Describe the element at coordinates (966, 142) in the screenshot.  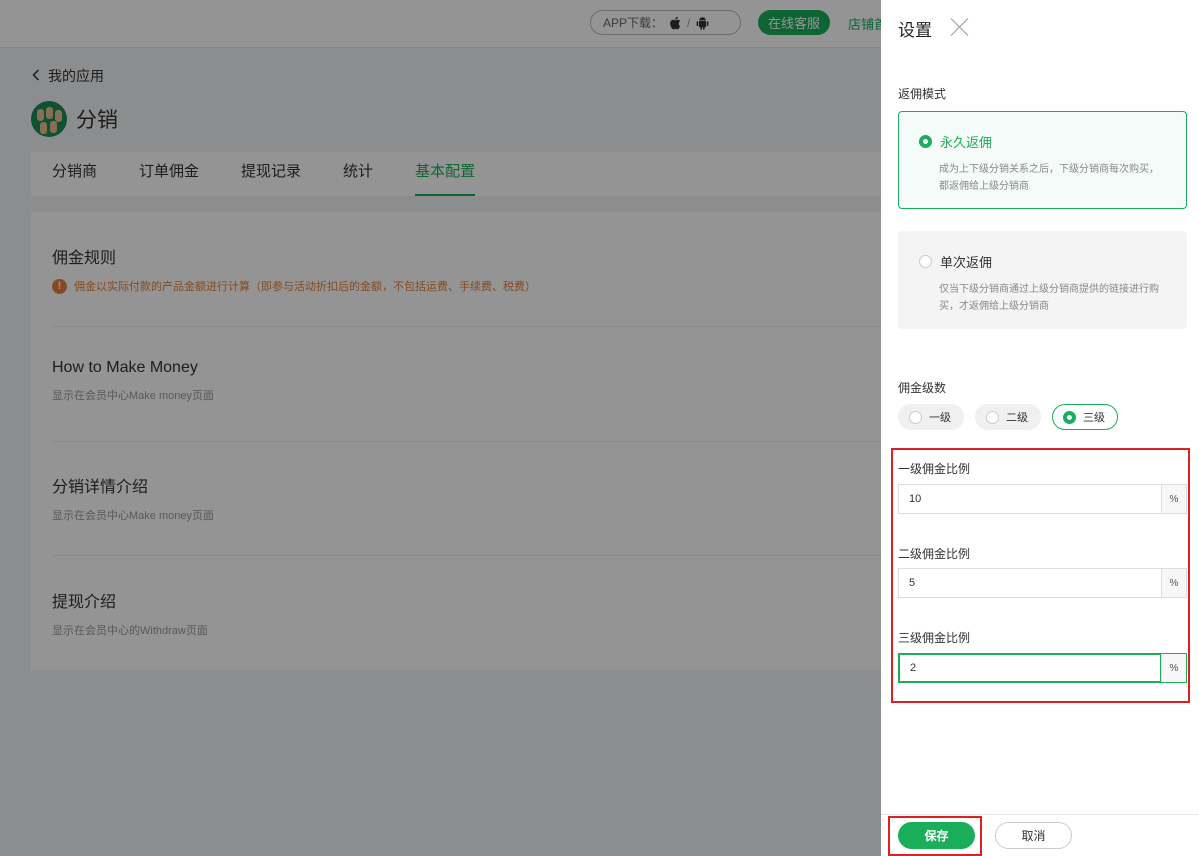
I see `mode-name: 永久返佣` at that location.